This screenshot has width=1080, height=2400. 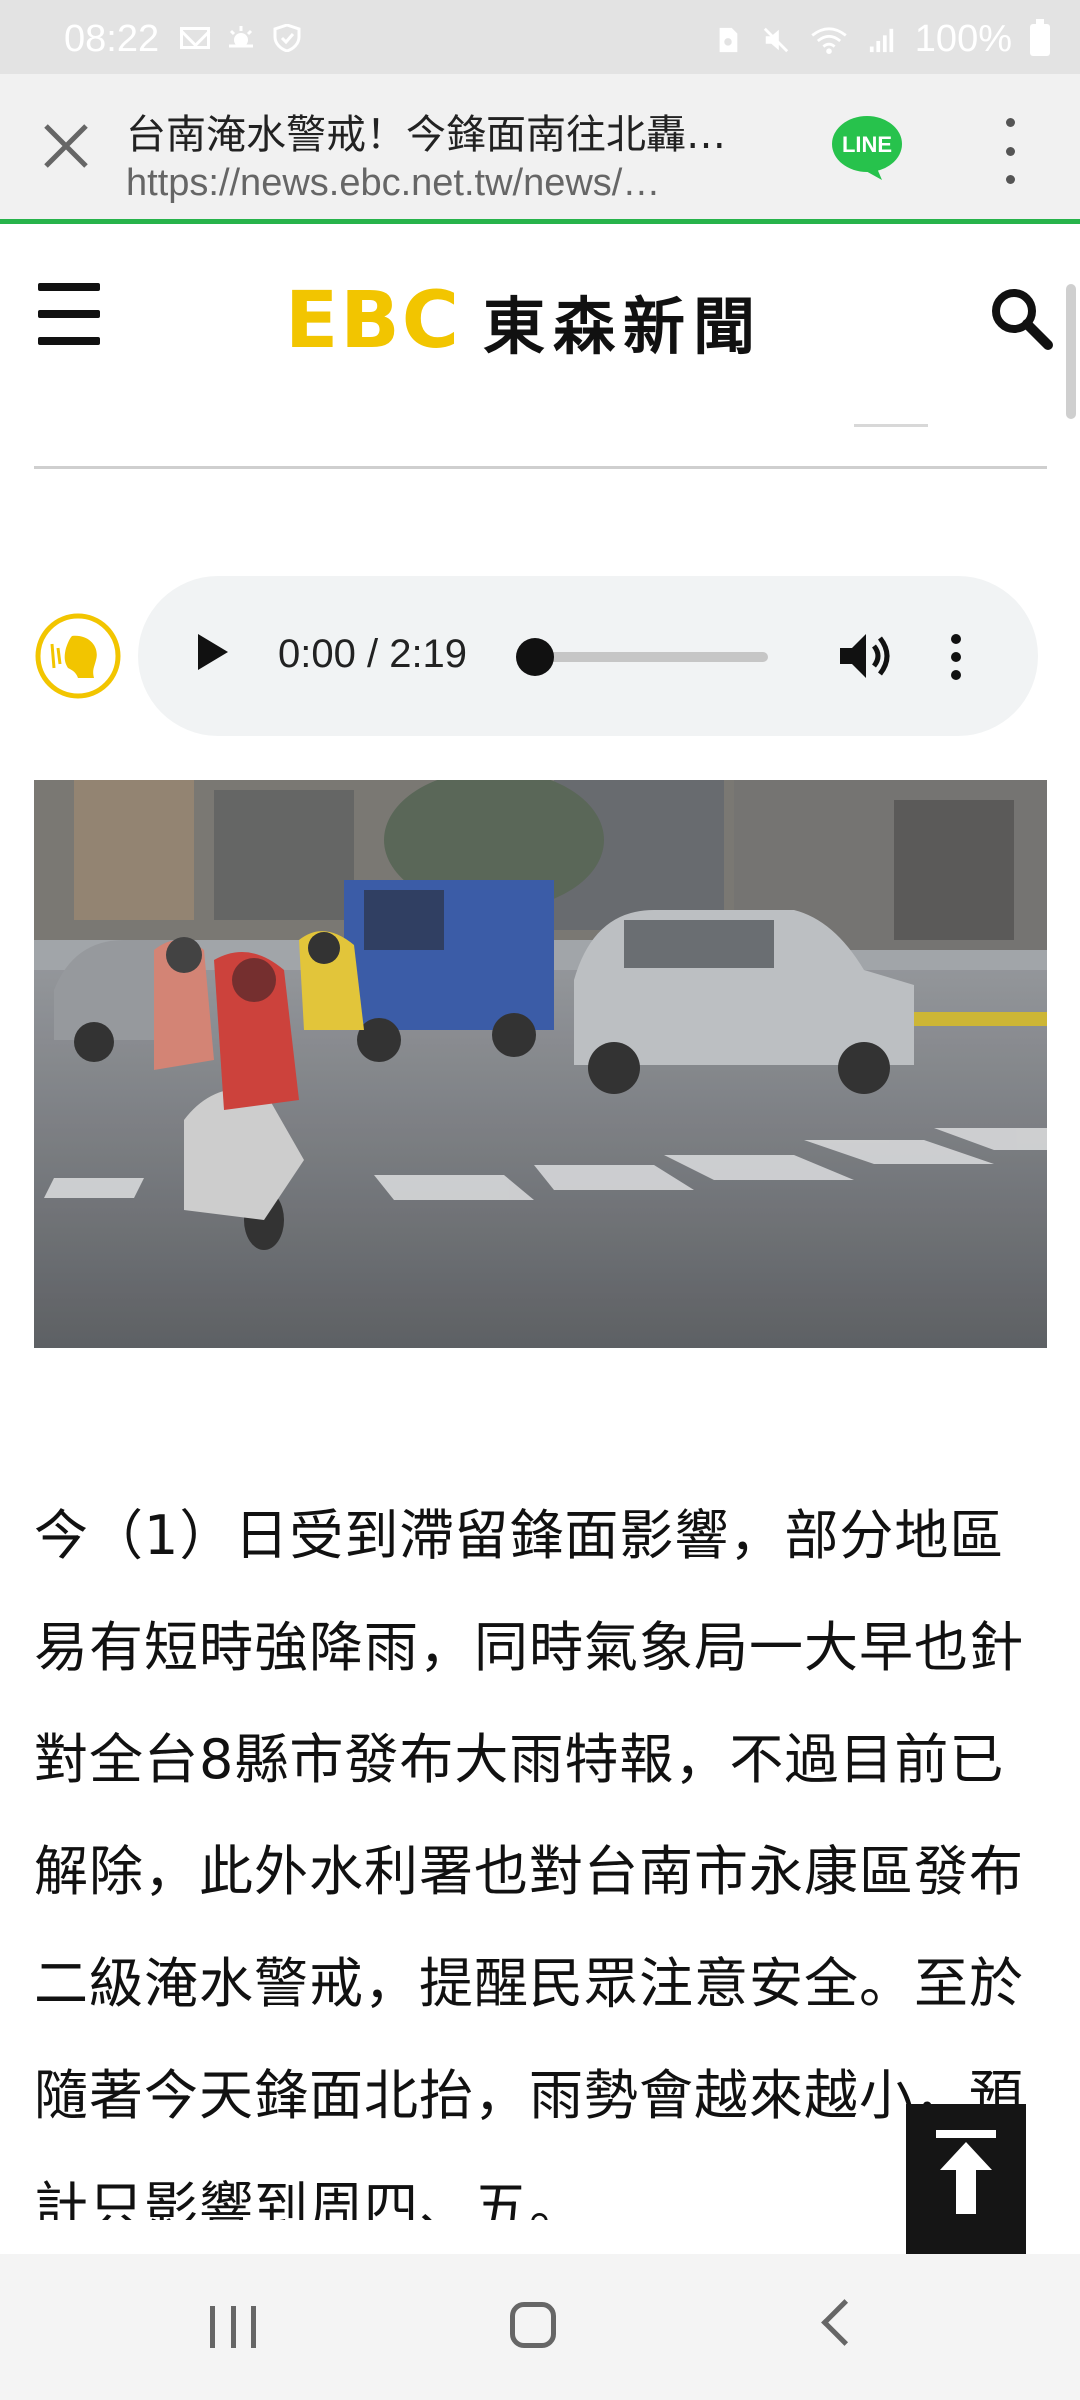 What do you see at coordinates (966, 2172) in the screenshot?
I see `arrow-up-icon` at bounding box center [966, 2172].